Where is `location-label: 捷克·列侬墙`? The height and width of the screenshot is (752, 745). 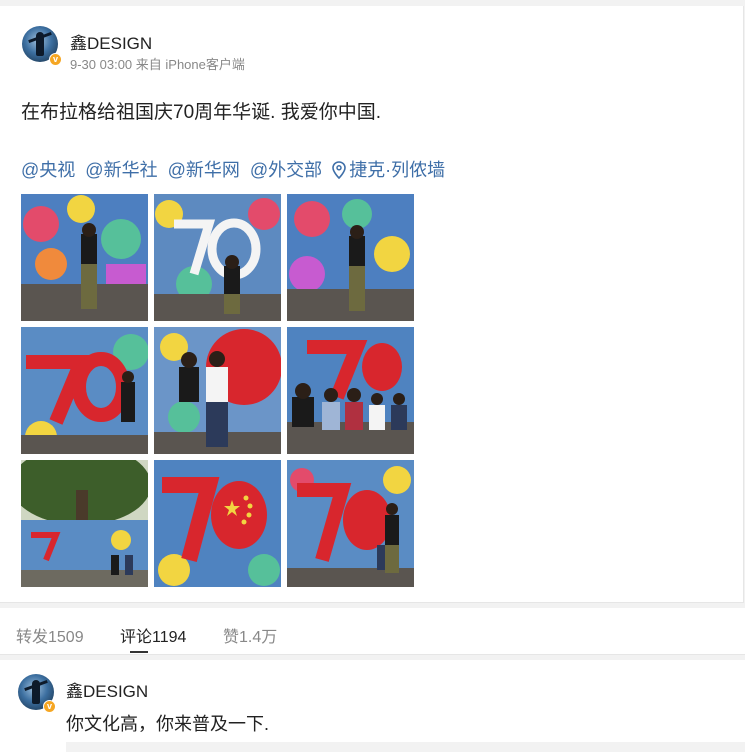 location-label: 捷克·列侬墙 is located at coordinates (397, 170).